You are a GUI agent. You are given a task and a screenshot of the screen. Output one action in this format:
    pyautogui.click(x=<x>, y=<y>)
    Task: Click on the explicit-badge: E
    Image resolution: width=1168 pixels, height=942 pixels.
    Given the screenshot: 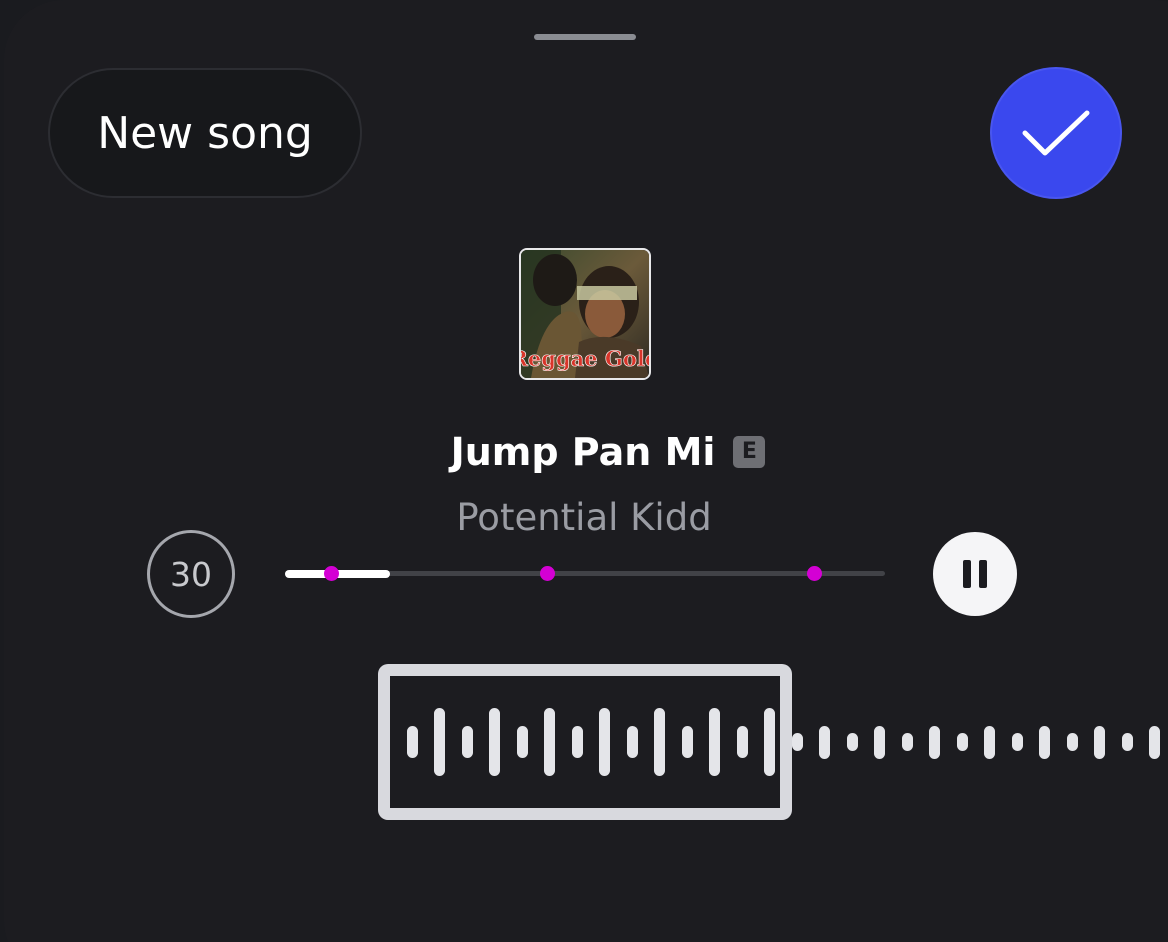 What is the action you would take?
    pyautogui.click(x=749, y=452)
    